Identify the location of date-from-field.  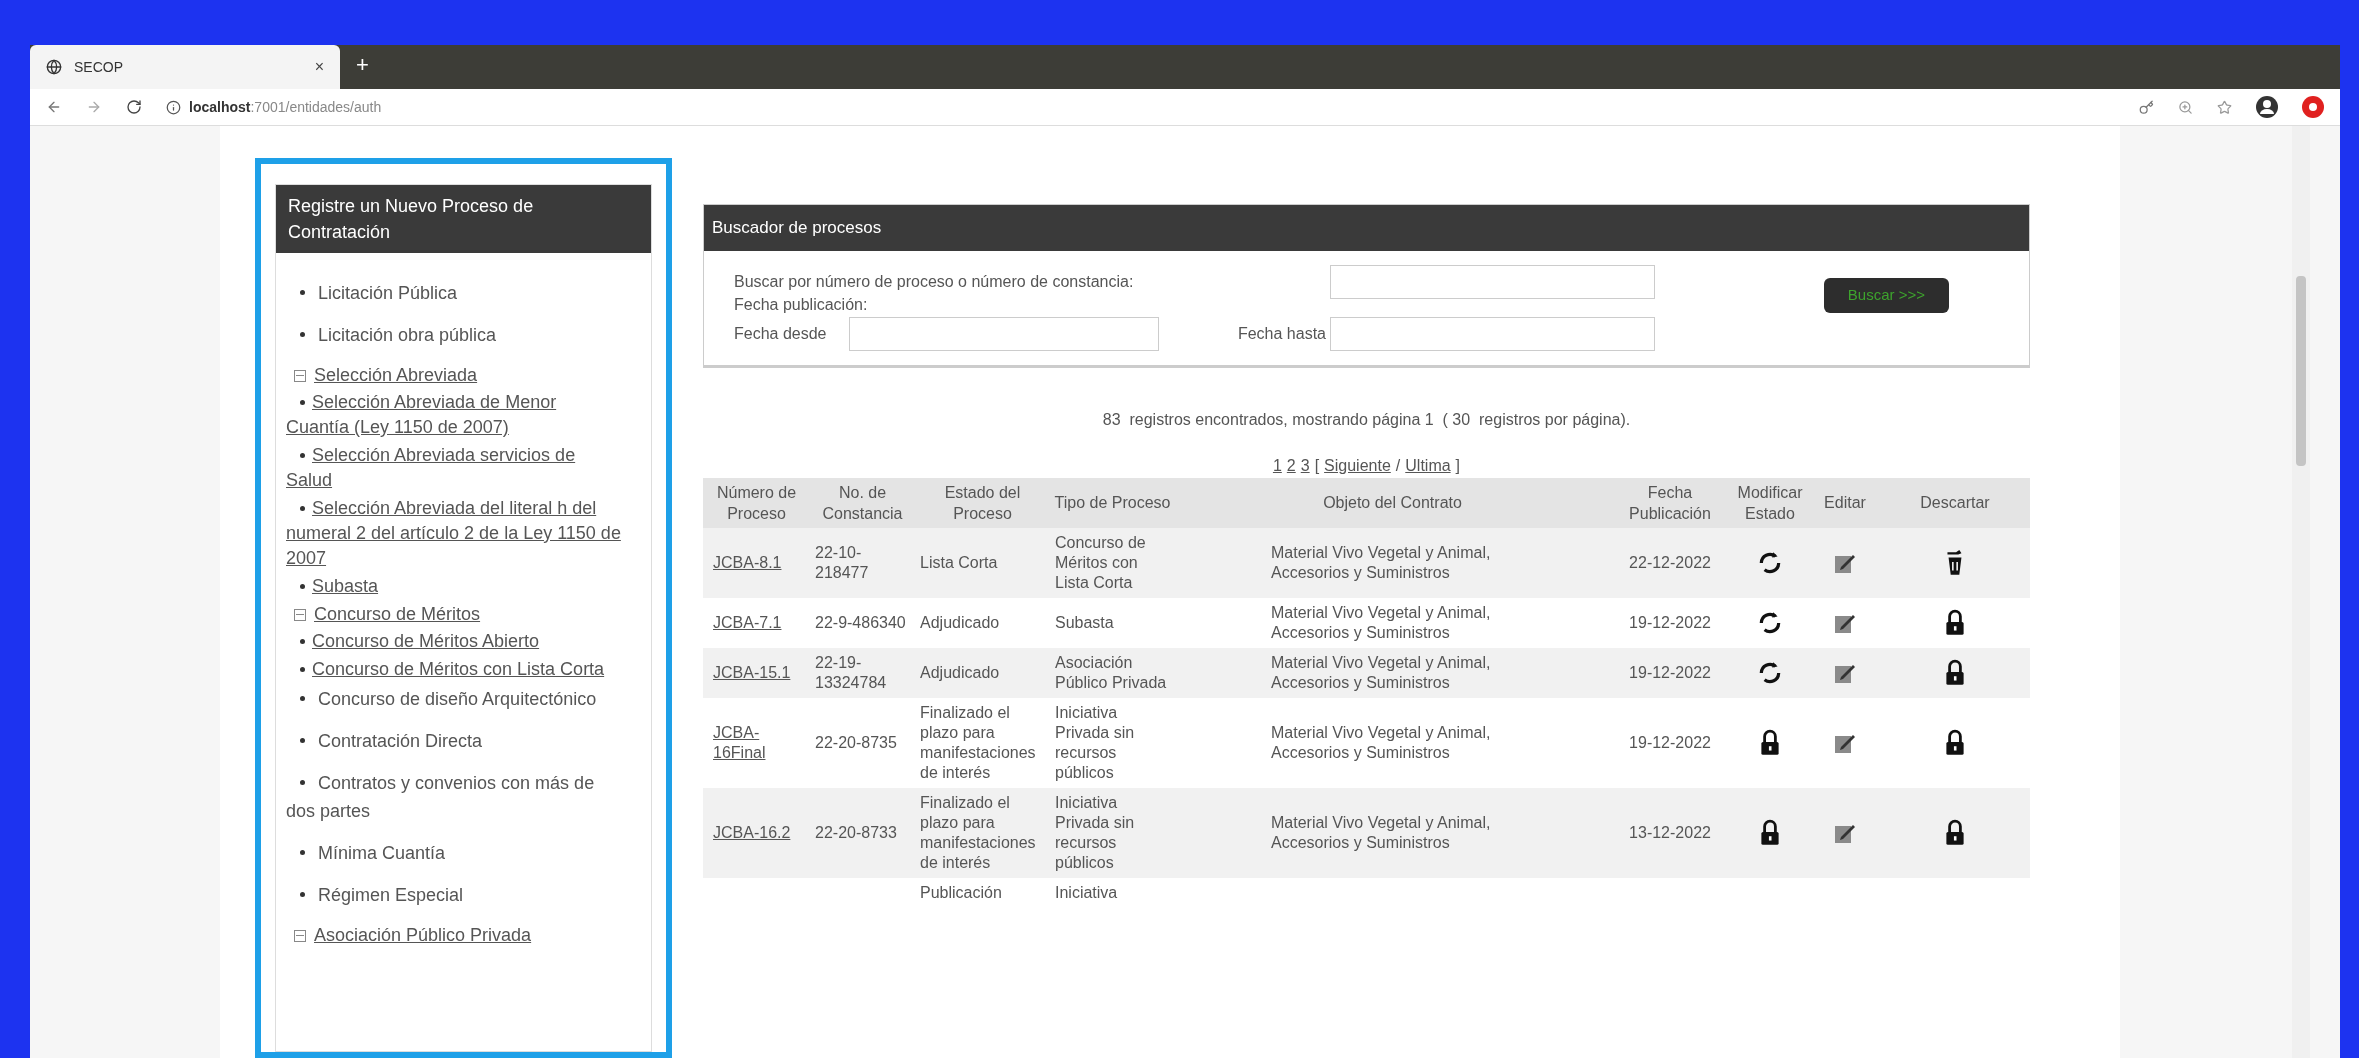
(1004, 333).